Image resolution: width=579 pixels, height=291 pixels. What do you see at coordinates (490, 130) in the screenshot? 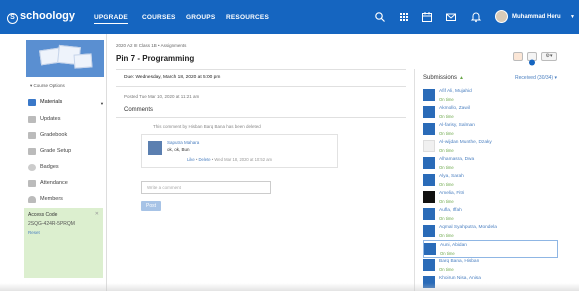
I see `list-item: Al-farisy, Salman On time` at bounding box center [490, 130].